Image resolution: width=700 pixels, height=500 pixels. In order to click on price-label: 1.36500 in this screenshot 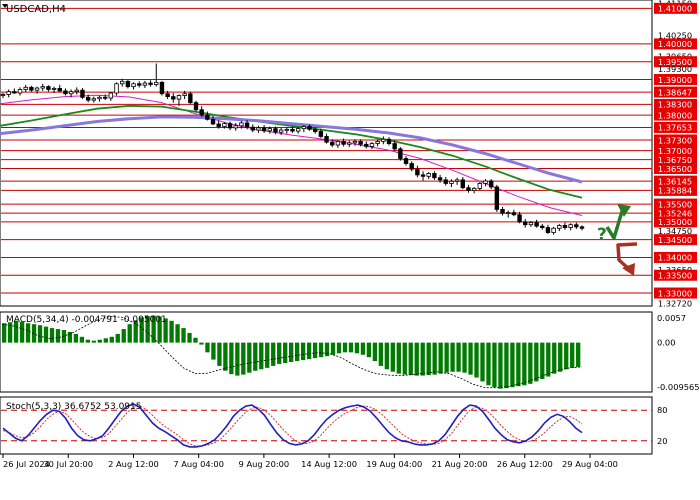, I will do `click(675, 169)`.